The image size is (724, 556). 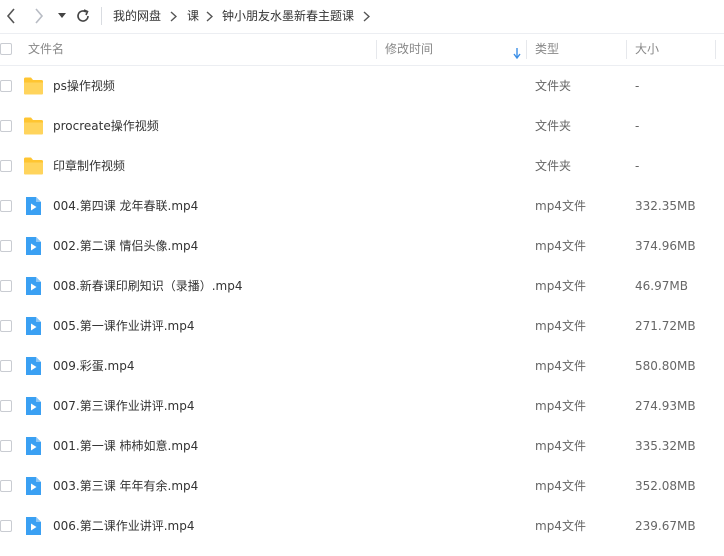 What do you see at coordinates (362, 86) in the screenshot?
I see `folder-row: ps操作视频 文件夹 -` at bounding box center [362, 86].